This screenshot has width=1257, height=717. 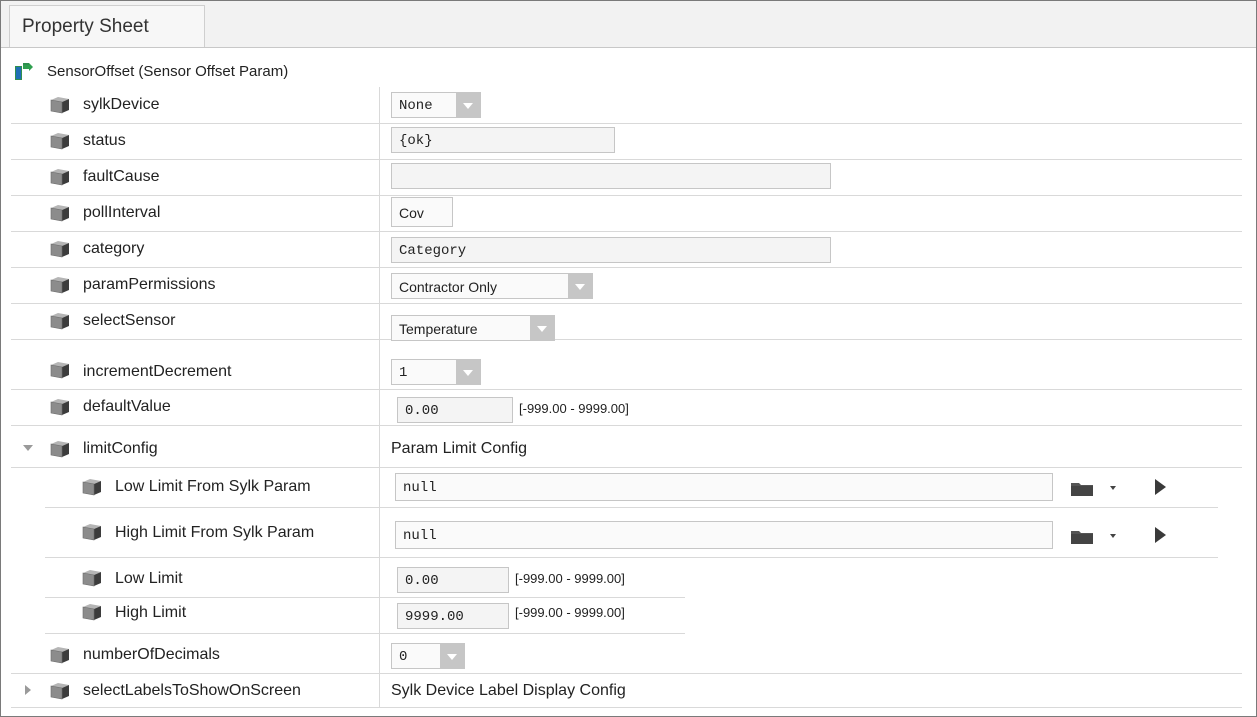 I want to click on defaultvalue-field: 0.00, so click(x=455, y=410).